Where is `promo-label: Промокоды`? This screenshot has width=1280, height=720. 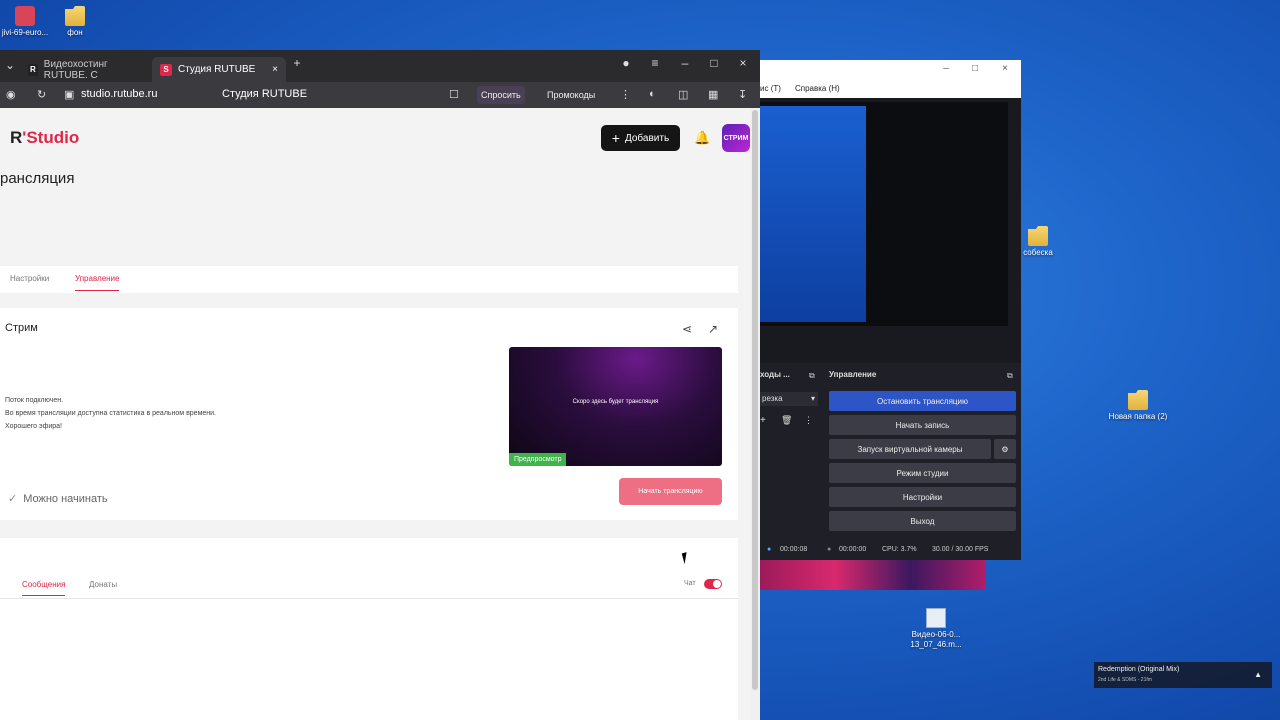 promo-label: Промокоды is located at coordinates (571, 95).